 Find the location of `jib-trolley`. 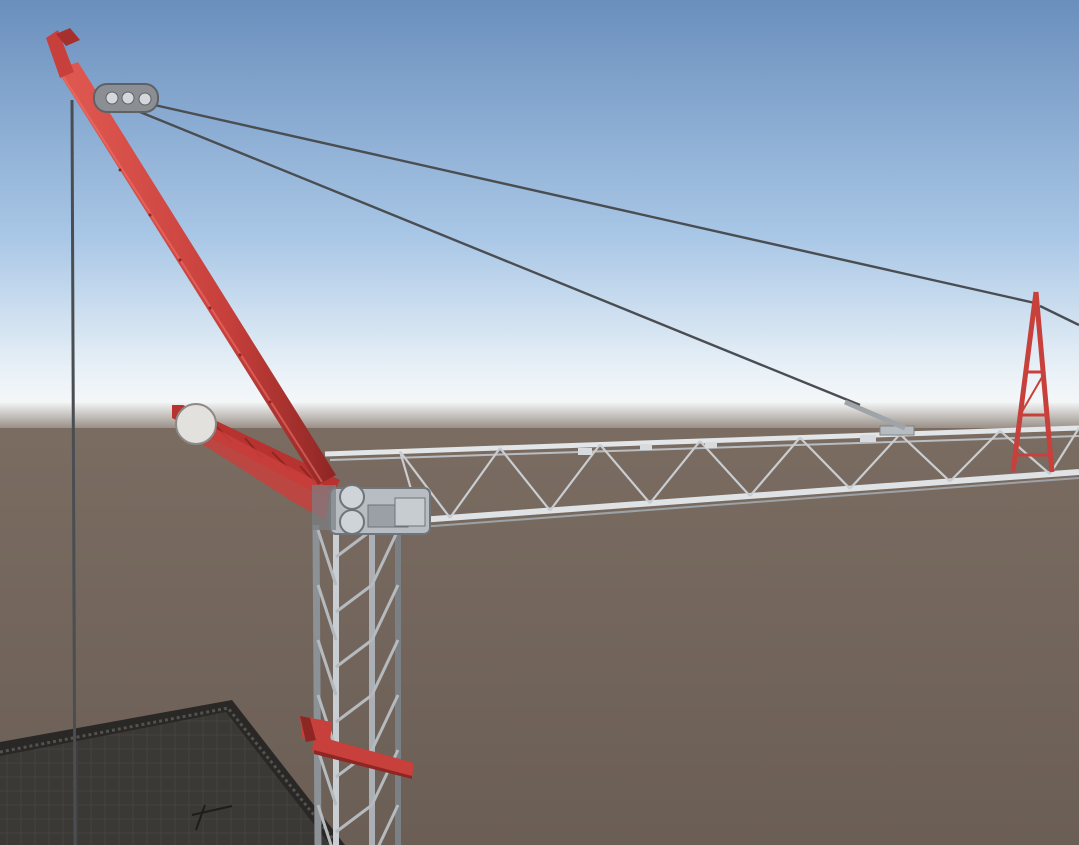

jib-trolley is located at coordinates (897, 430).